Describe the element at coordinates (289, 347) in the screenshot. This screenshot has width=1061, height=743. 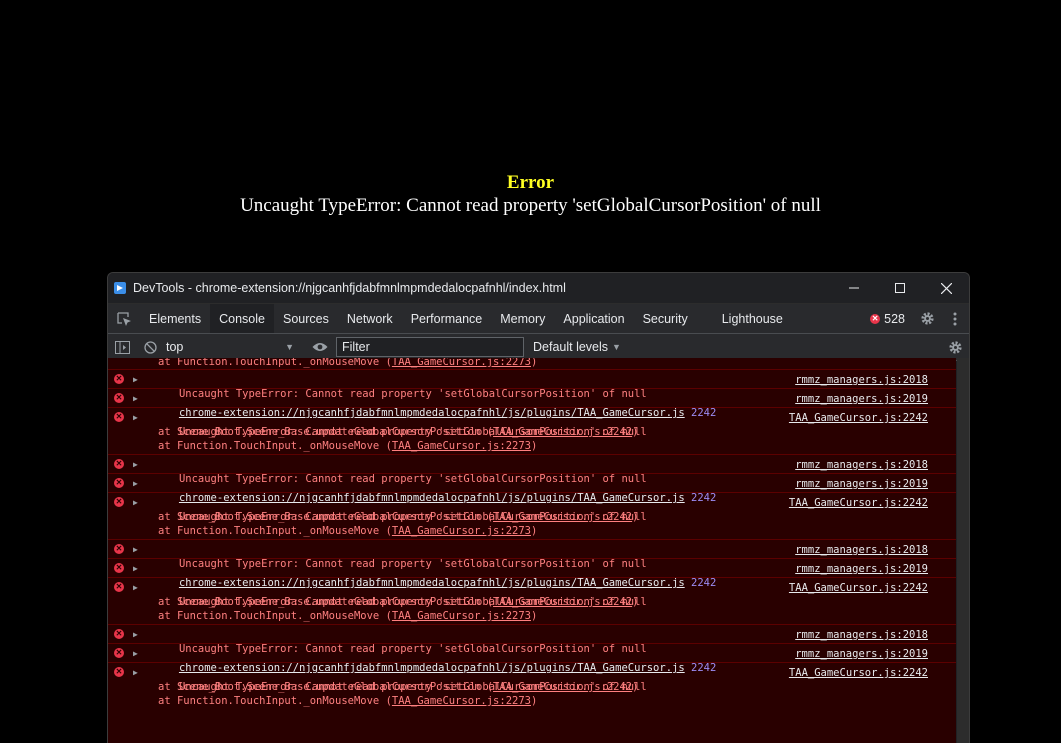
I see `chevron-down-icon: ▼` at that location.